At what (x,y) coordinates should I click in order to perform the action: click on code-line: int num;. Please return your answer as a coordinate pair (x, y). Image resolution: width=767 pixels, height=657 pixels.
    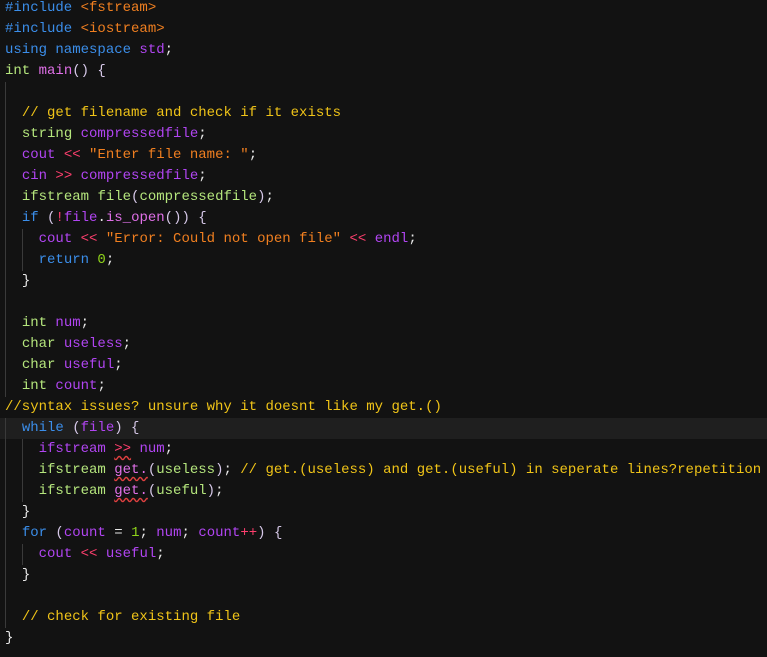
    Looking at the image, I should click on (383, 323).